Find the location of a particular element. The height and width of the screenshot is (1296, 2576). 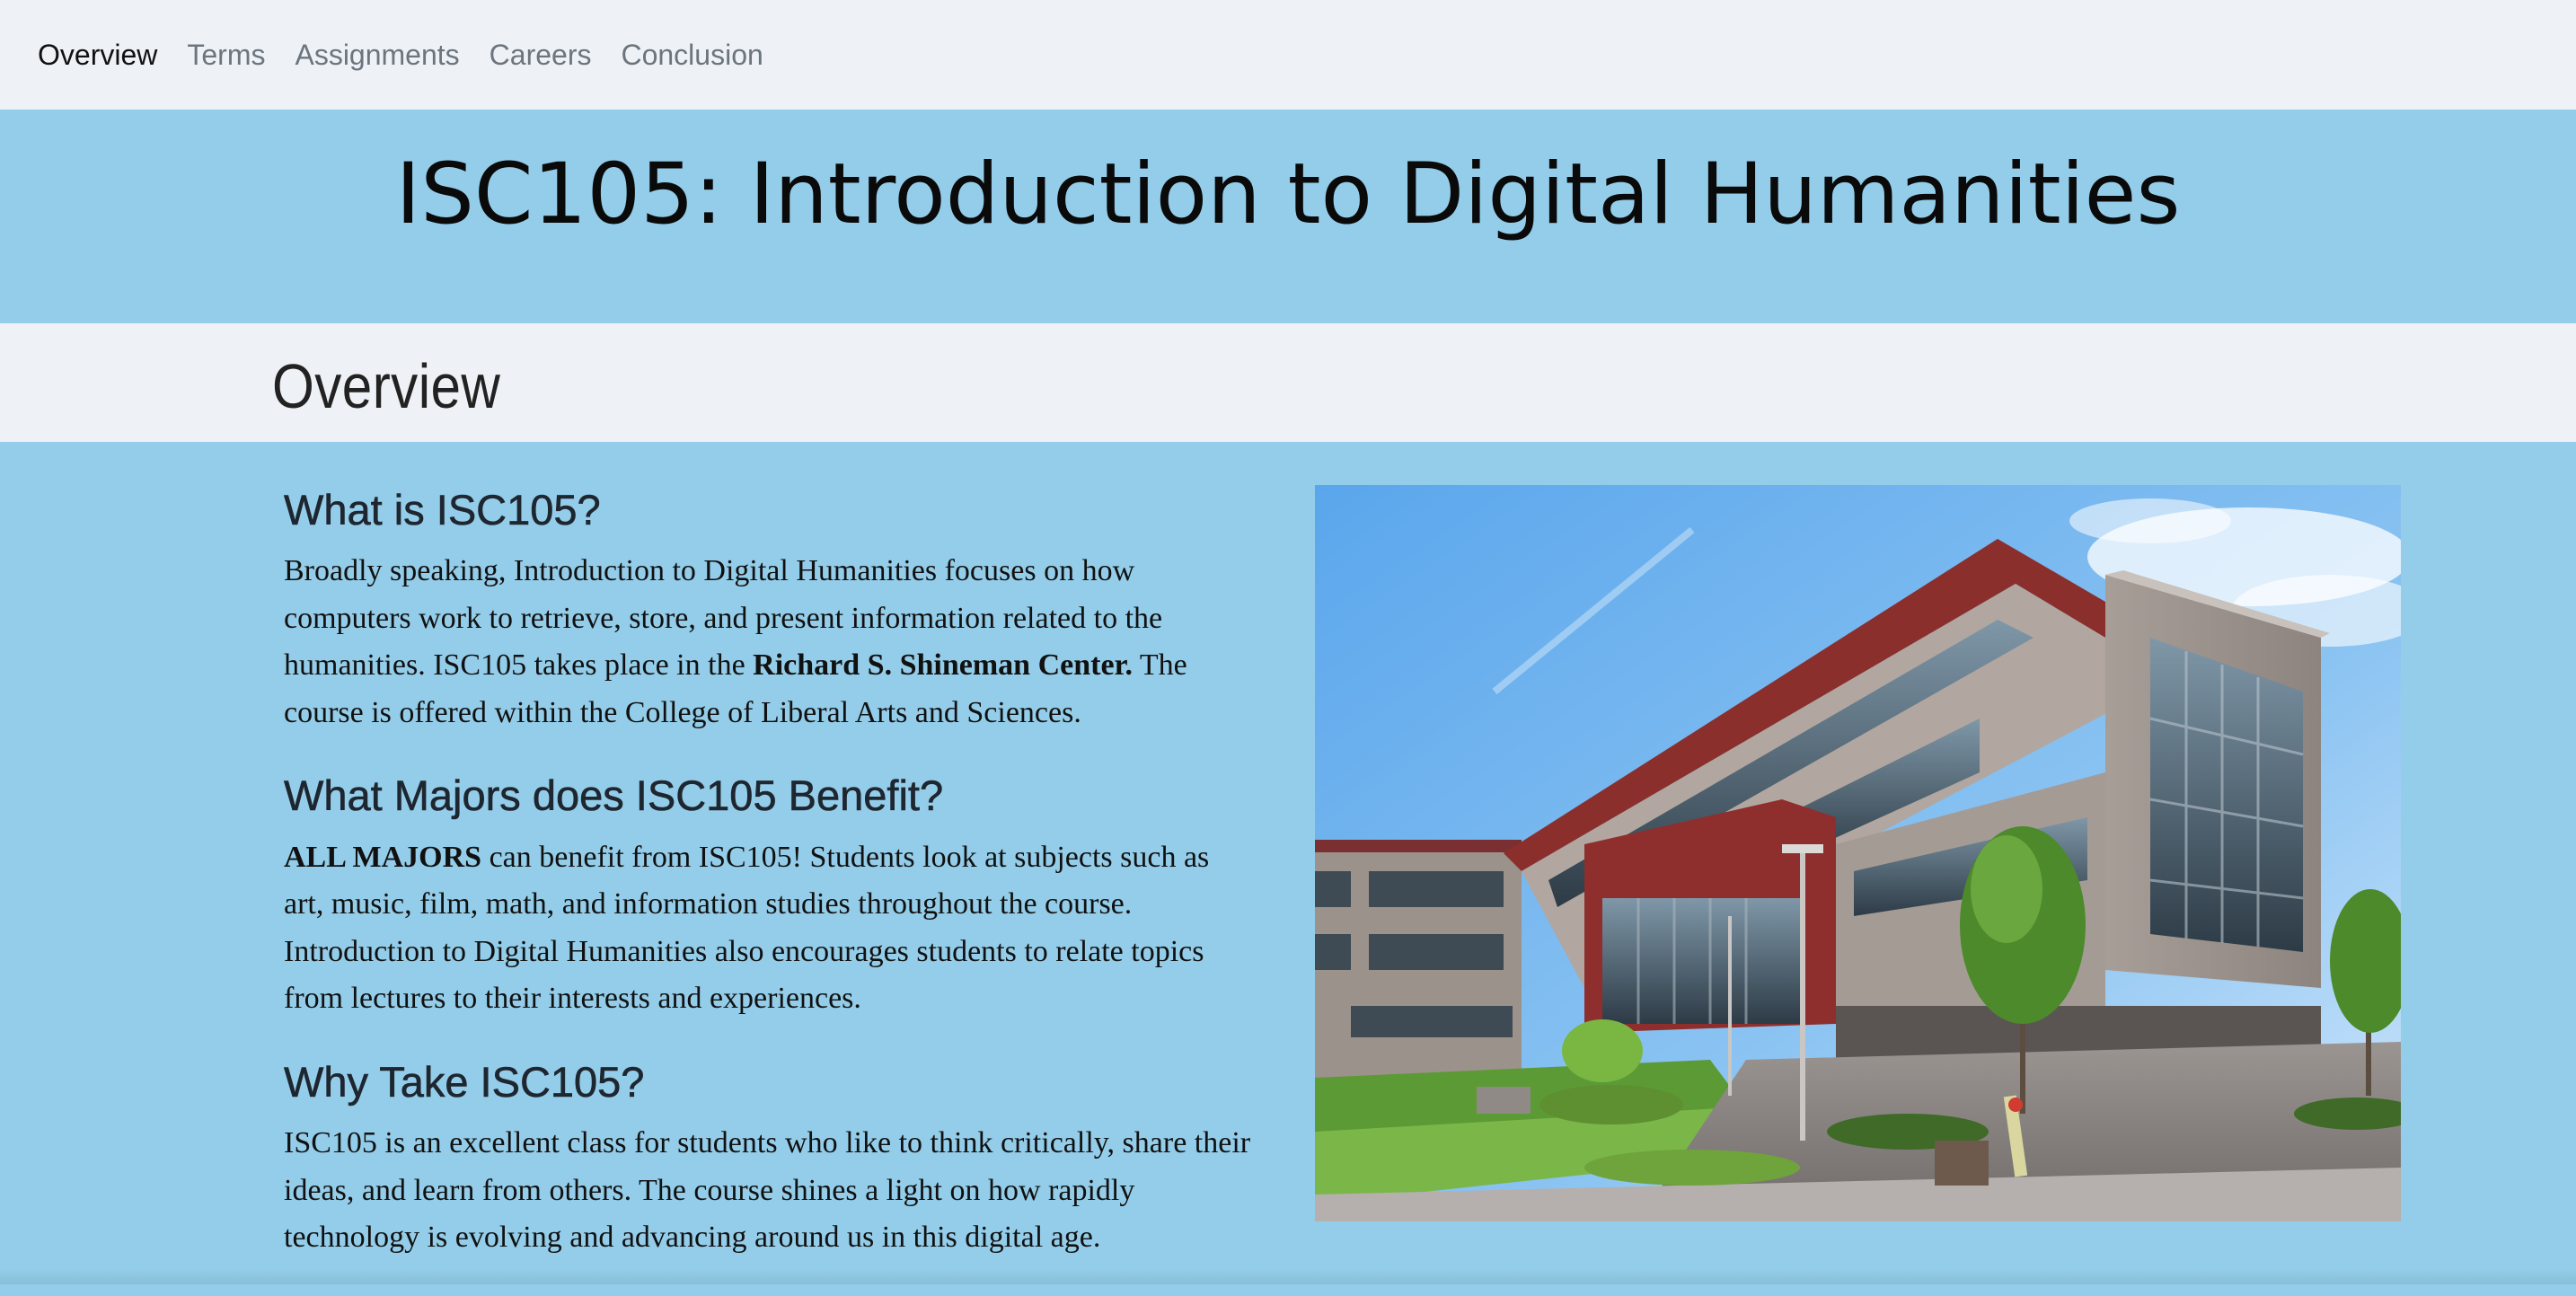

nav-link-overview: Overview is located at coordinates (97, 54).